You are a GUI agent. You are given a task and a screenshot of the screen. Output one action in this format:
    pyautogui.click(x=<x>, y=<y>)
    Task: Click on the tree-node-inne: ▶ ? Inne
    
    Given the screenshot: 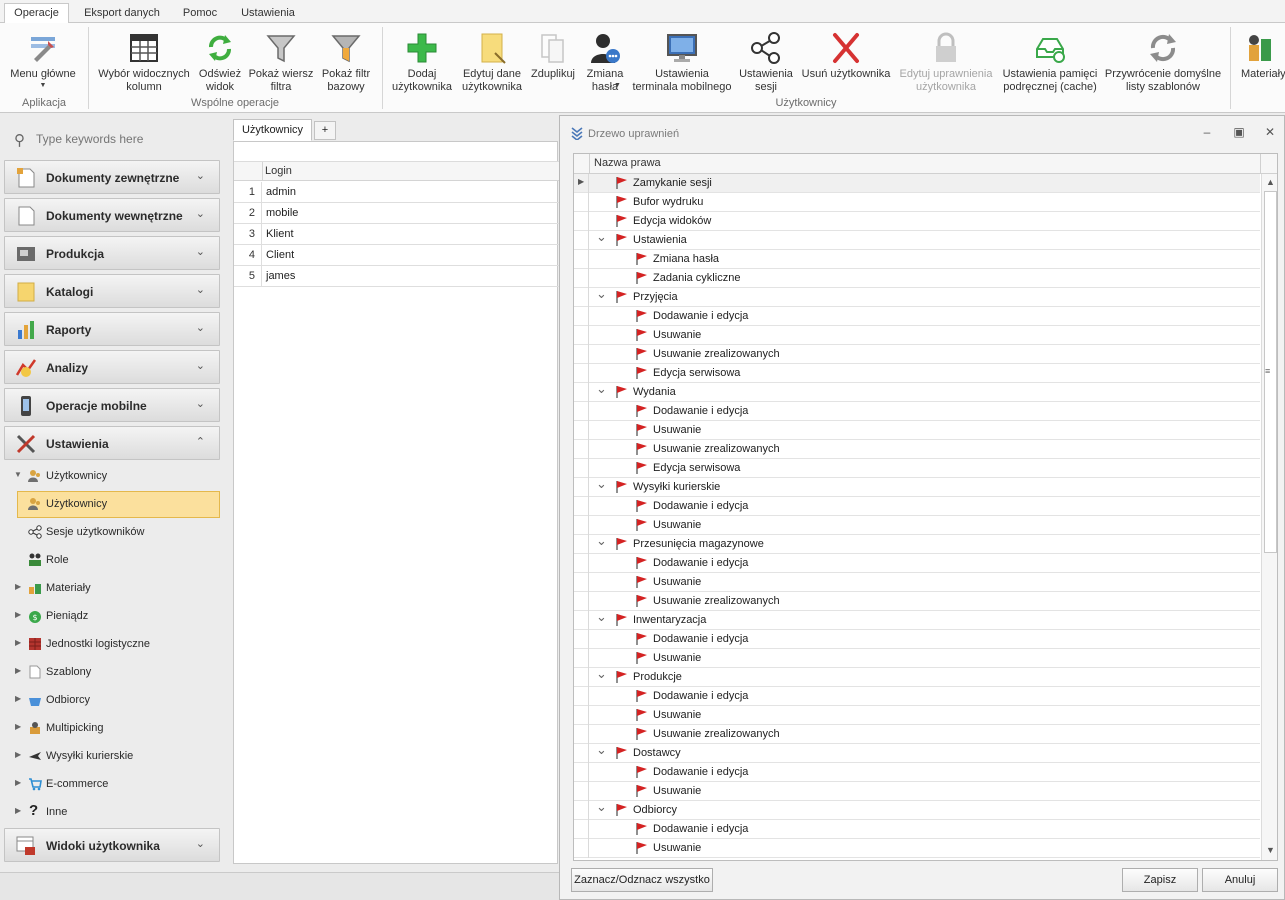 What is the action you would take?
    pyautogui.click(x=114, y=812)
    